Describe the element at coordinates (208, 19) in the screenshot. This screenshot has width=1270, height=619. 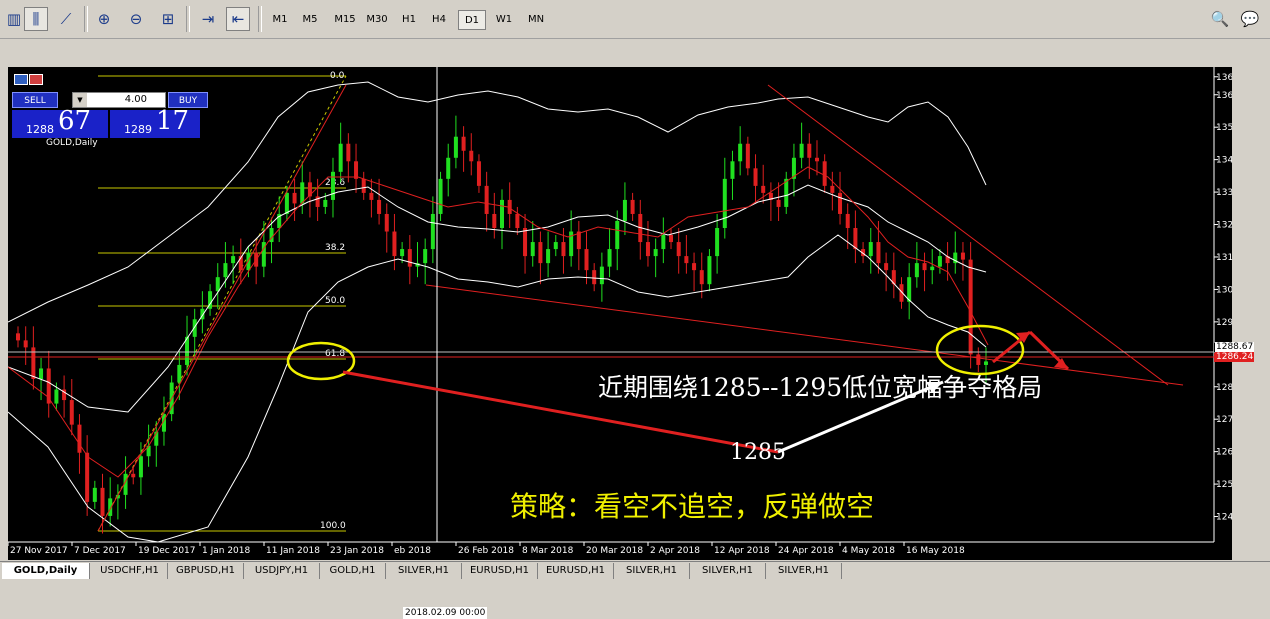
I see `chart-shift-icon: ⇥` at that location.